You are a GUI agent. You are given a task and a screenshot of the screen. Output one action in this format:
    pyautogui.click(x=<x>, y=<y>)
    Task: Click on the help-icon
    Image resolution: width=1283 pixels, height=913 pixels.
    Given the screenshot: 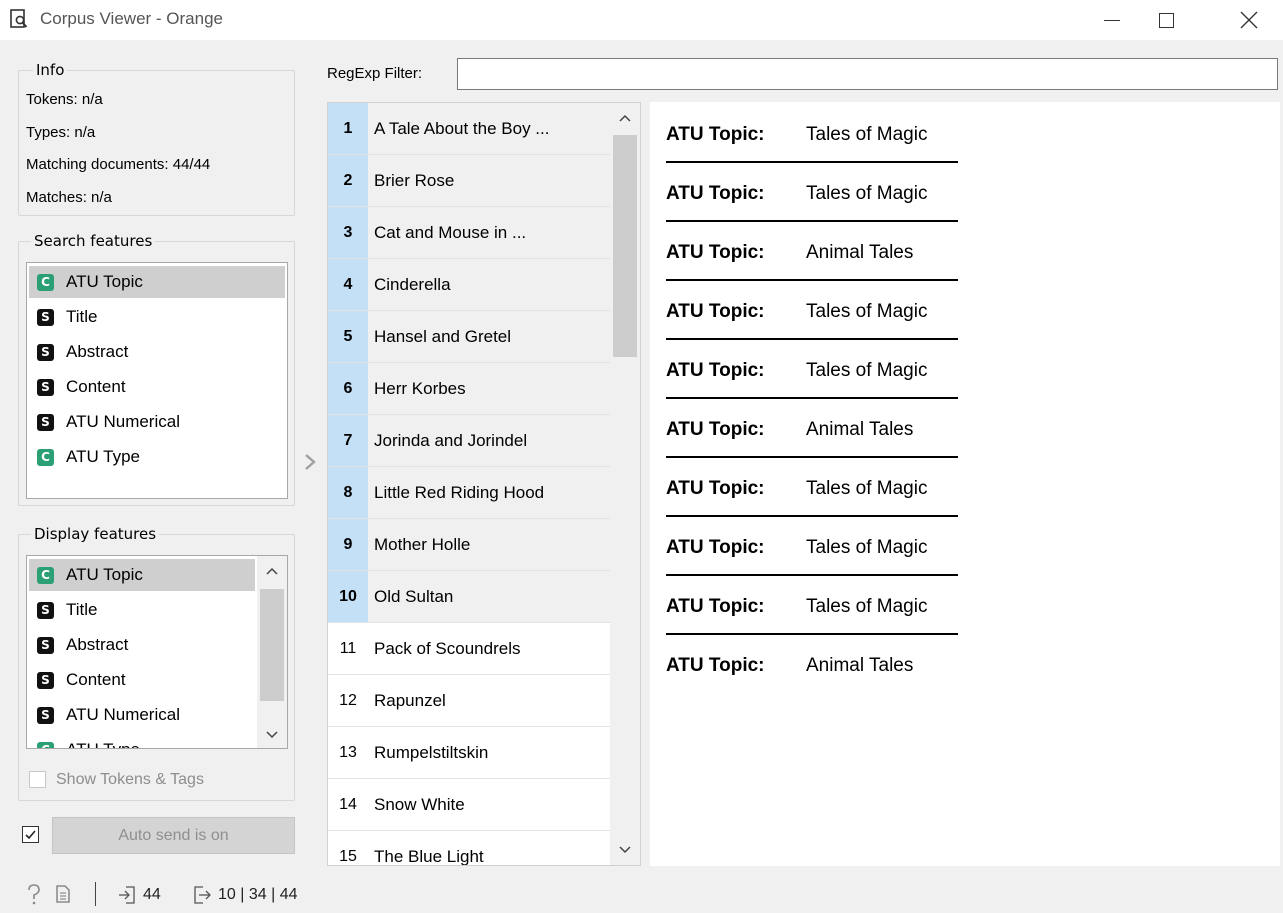 What is the action you would take?
    pyautogui.click(x=34, y=895)
    